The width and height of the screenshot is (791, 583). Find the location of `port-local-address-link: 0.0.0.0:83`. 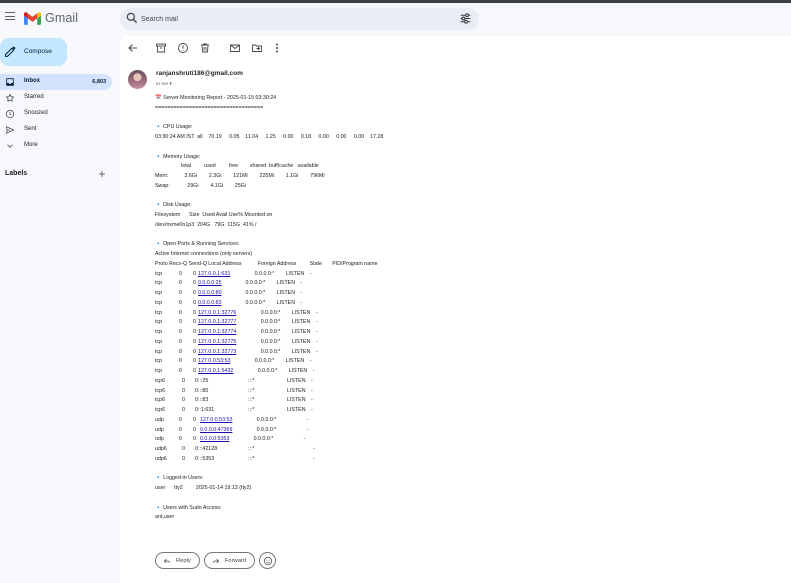

port-local-address-link: 0.0.0.0:83 is located at coordinates (210, 304).